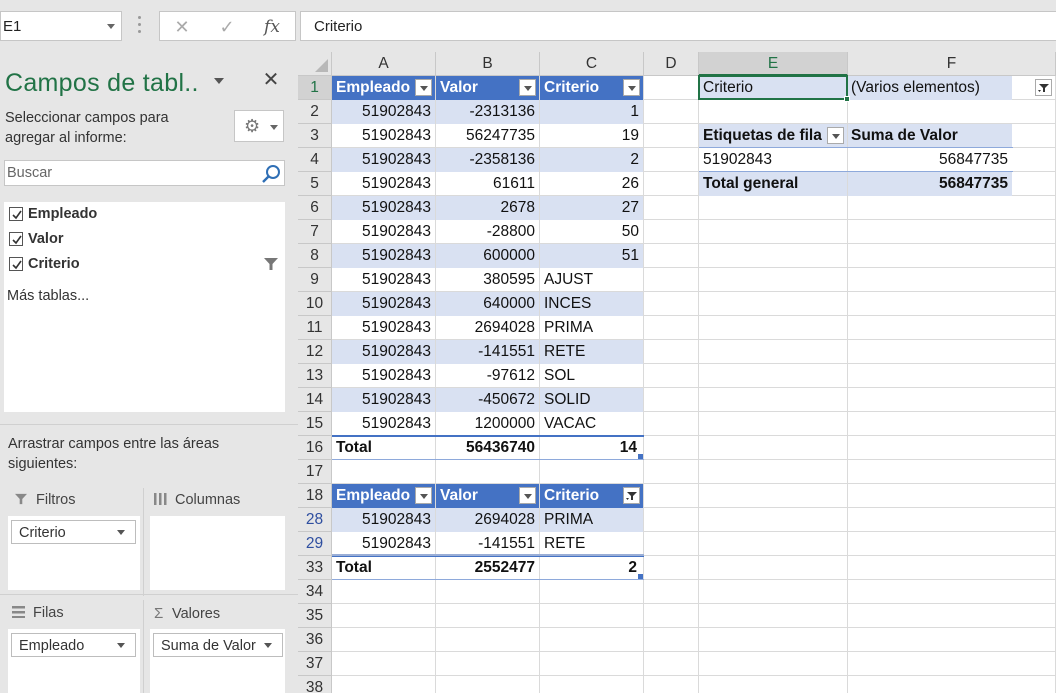 This screenshot has height=693, width=1056. What do you see at coordinates (315, 424) in the screenshot?
I see `row-header-15: 15` at bounding box center [315, 424].